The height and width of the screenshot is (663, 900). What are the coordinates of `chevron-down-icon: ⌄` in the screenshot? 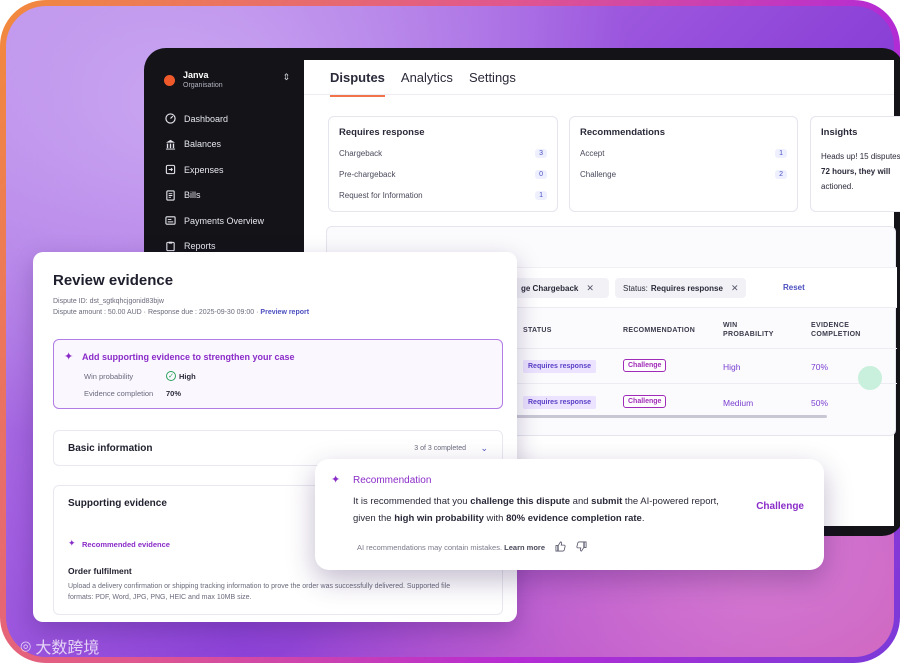 It's located at (484, 448).